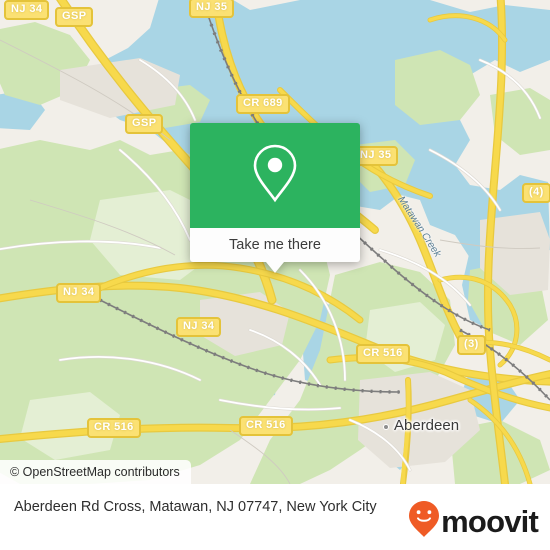 Image resolution: width=550 pixels, height=550 pixels. Describe the element at coordinates (275, 267) in the screenshot. I see `popup-pointer-tail` at that location.